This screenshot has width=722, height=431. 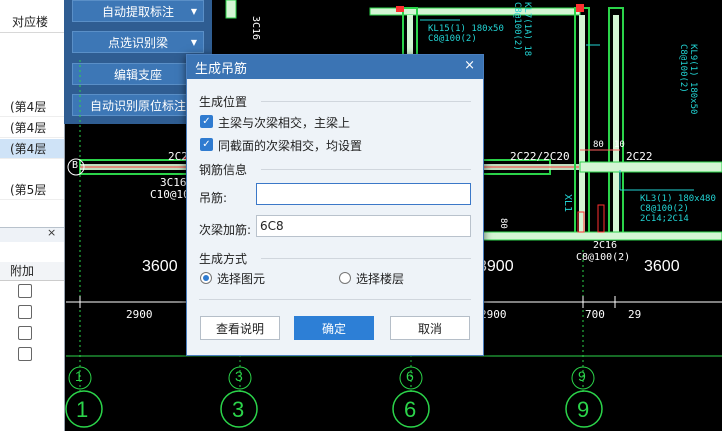 I want to click on secondary-beam-reinforcement-label: 次梁加筋:, so click(x=225, y=230).